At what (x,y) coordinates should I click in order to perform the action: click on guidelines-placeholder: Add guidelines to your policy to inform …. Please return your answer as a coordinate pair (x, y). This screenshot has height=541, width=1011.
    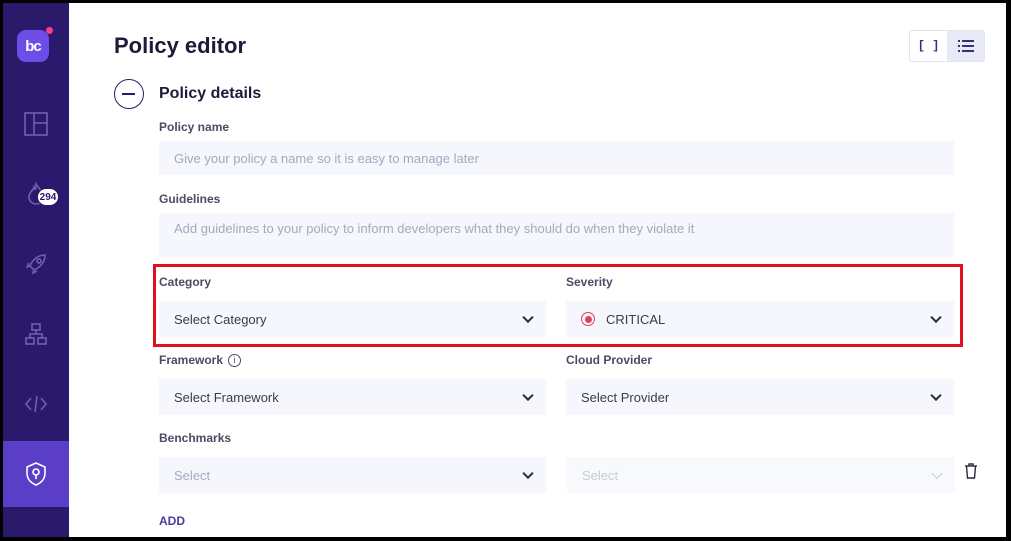
    Looking at the image, I should click on (434, 228).